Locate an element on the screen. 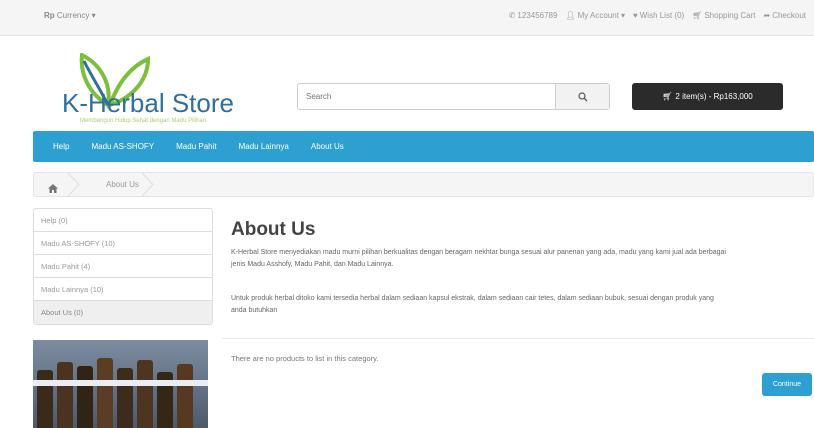  shopping-cart-label: Shopping Cart is located at coordinates (730, 15).